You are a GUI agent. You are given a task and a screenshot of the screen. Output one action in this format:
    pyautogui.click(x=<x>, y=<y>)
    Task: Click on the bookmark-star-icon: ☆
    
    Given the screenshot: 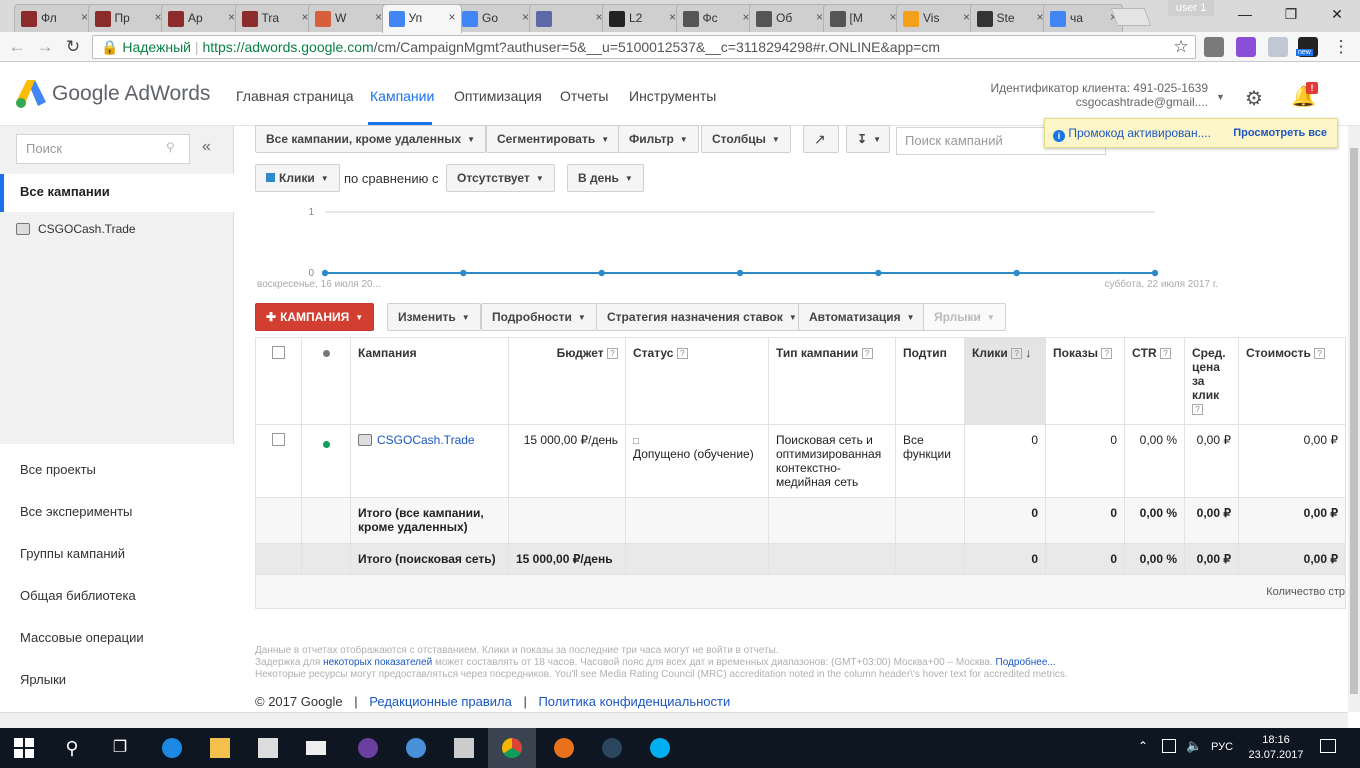 What is the action you would take?
    pyautogui.click(x=1181, y=47)
    